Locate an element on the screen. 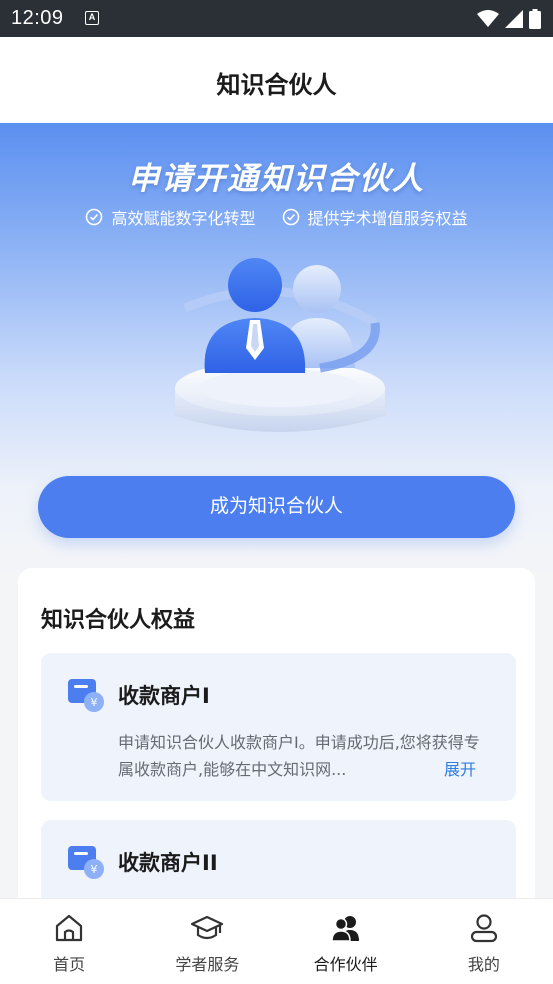 The height and width of the screenshot is (984, 553). bottom-tab-bar: 首页 学者服务 合作伙伴 我的 is located at coordinates (276, 941).